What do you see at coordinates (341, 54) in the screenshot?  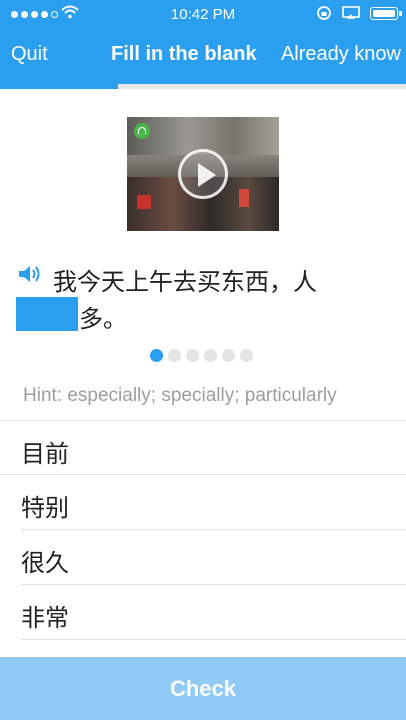 I see `already-know-button: Already know` at bounding box center [341, 54].